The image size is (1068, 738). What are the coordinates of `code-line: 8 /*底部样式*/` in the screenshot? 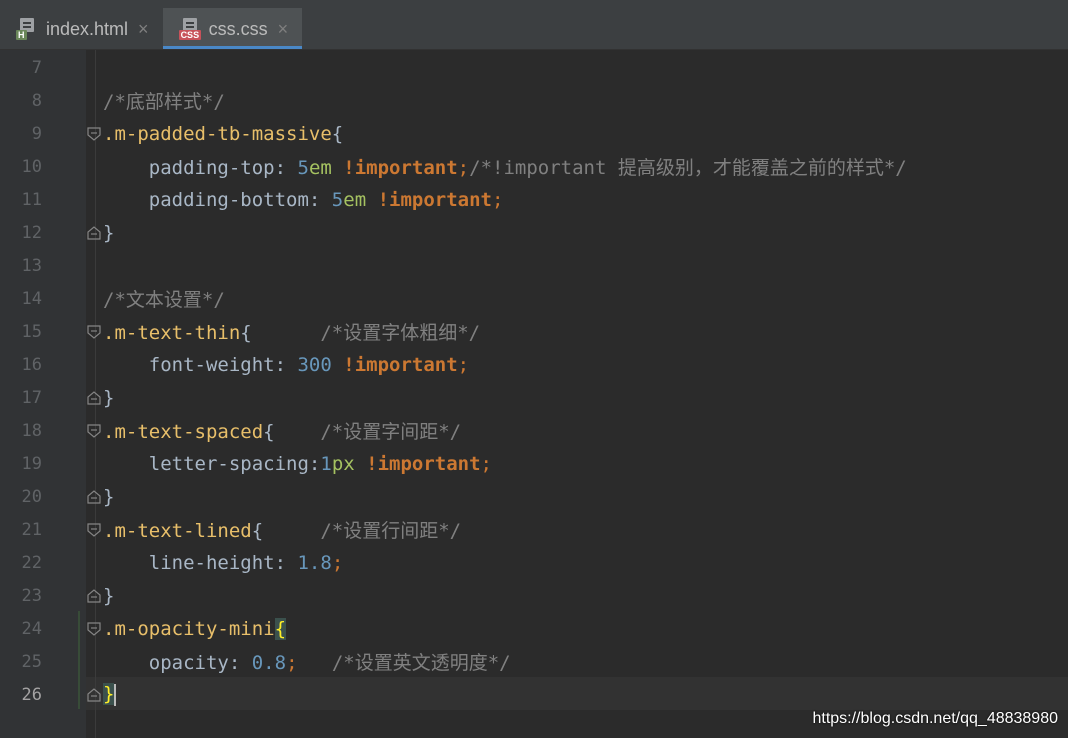 It's located at (534, 100).